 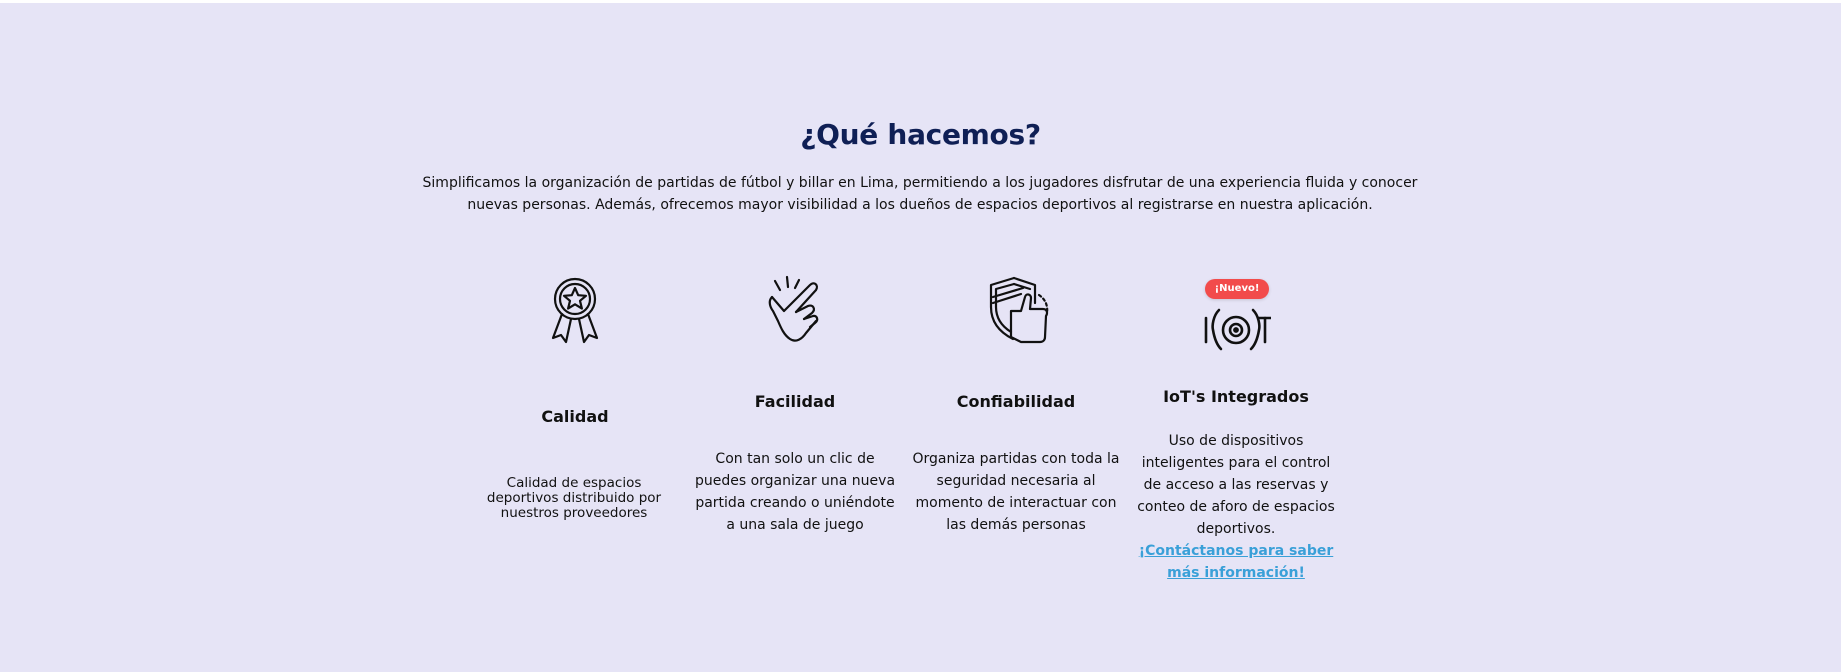 I want to click on finger-snap-icon, so click(x=795, y=310).